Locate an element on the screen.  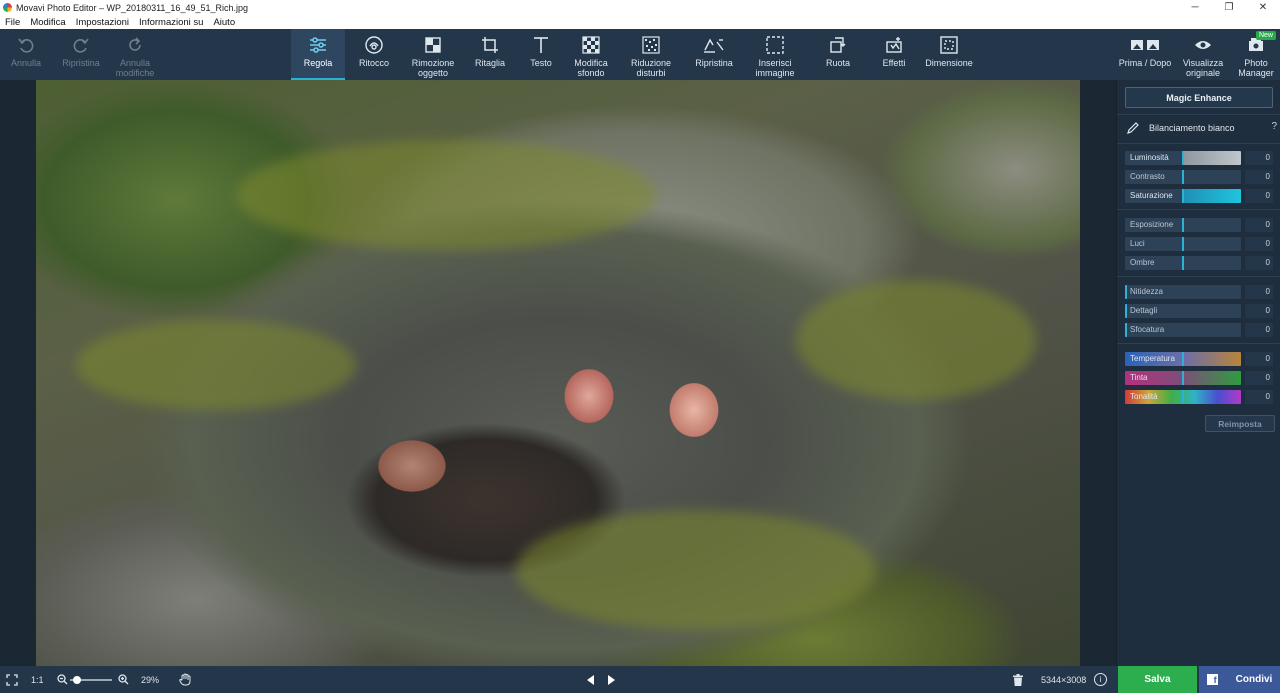
slider-track: Temperatura is located at coordinates (1183, 359).